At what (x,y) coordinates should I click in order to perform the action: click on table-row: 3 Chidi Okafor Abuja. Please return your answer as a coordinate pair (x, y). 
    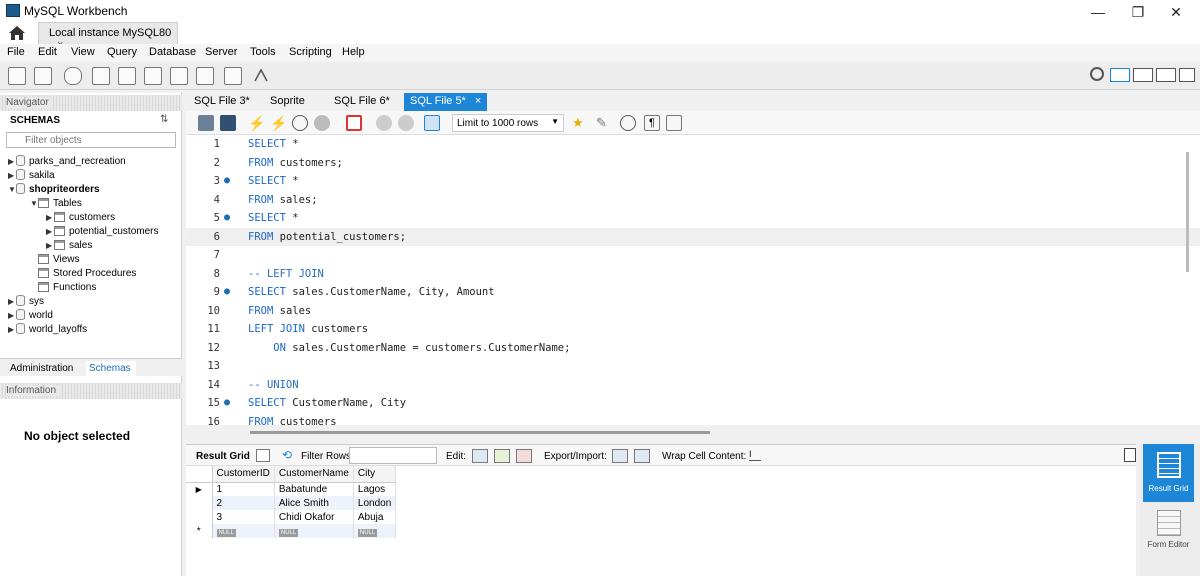
    Looking at the image, I should click on (291, 517).